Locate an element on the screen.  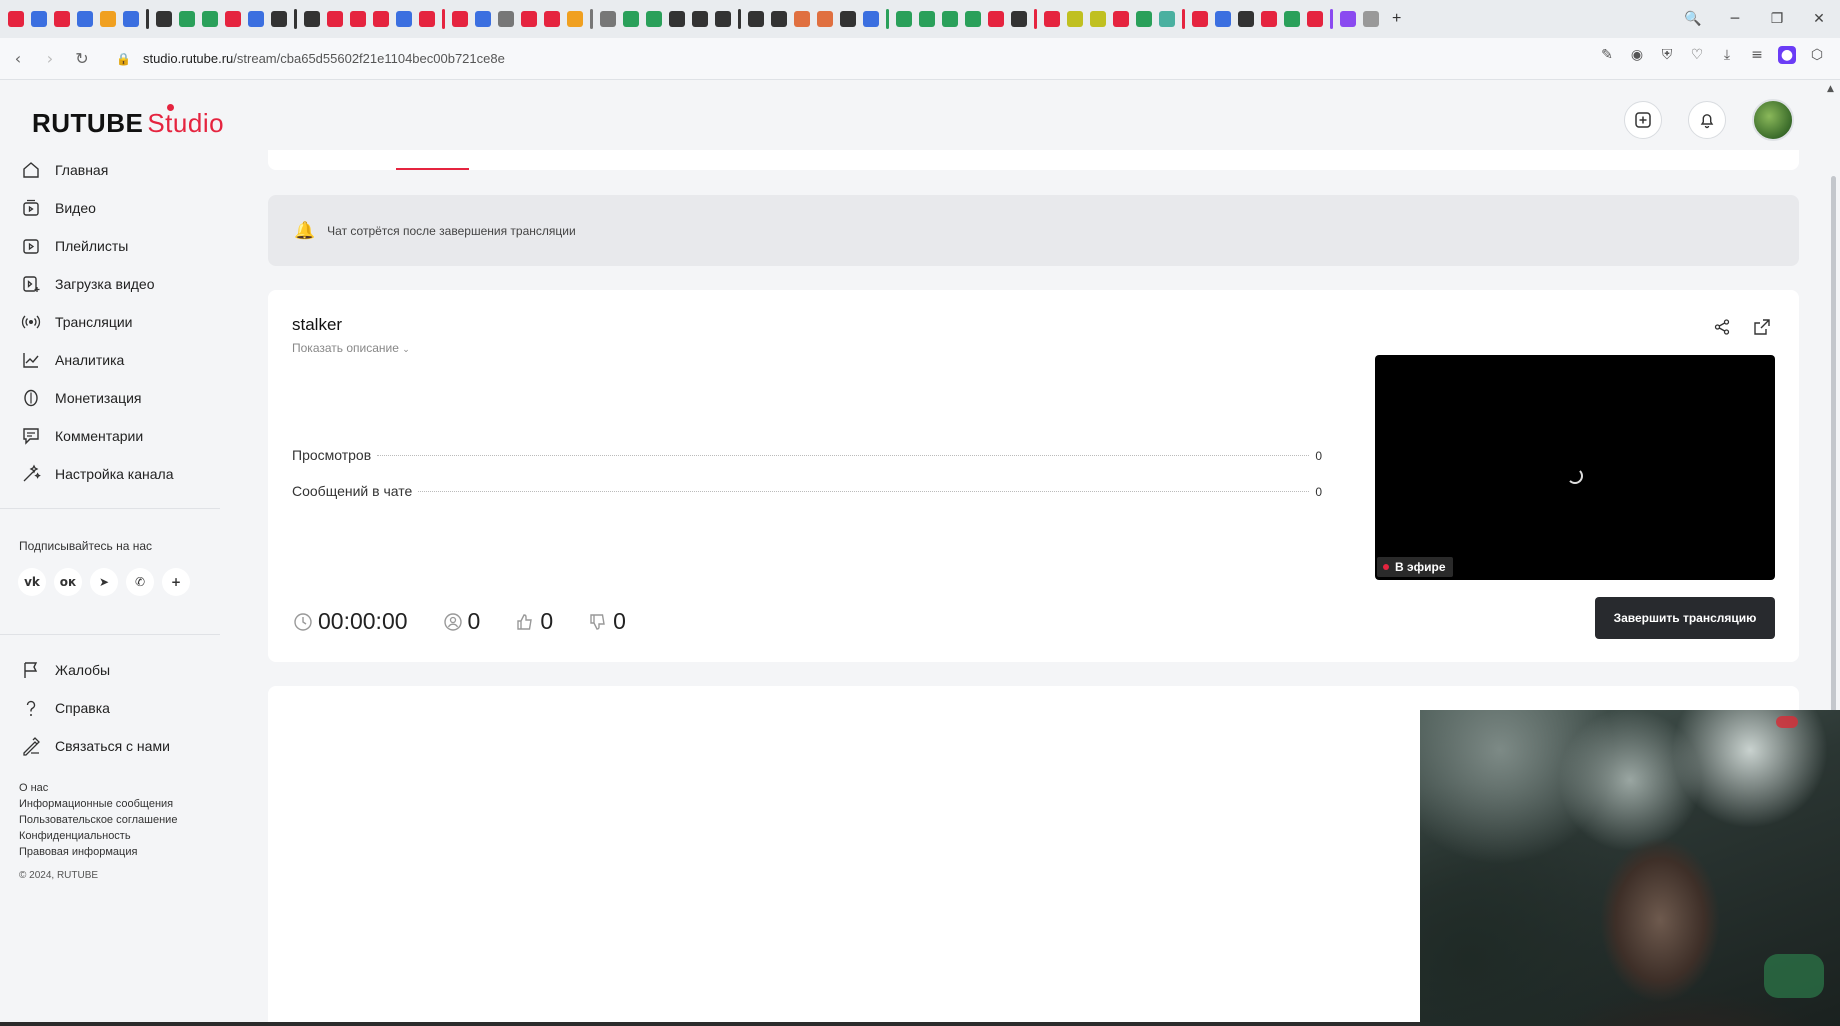
avatar is located at coordinates (1773, 120).